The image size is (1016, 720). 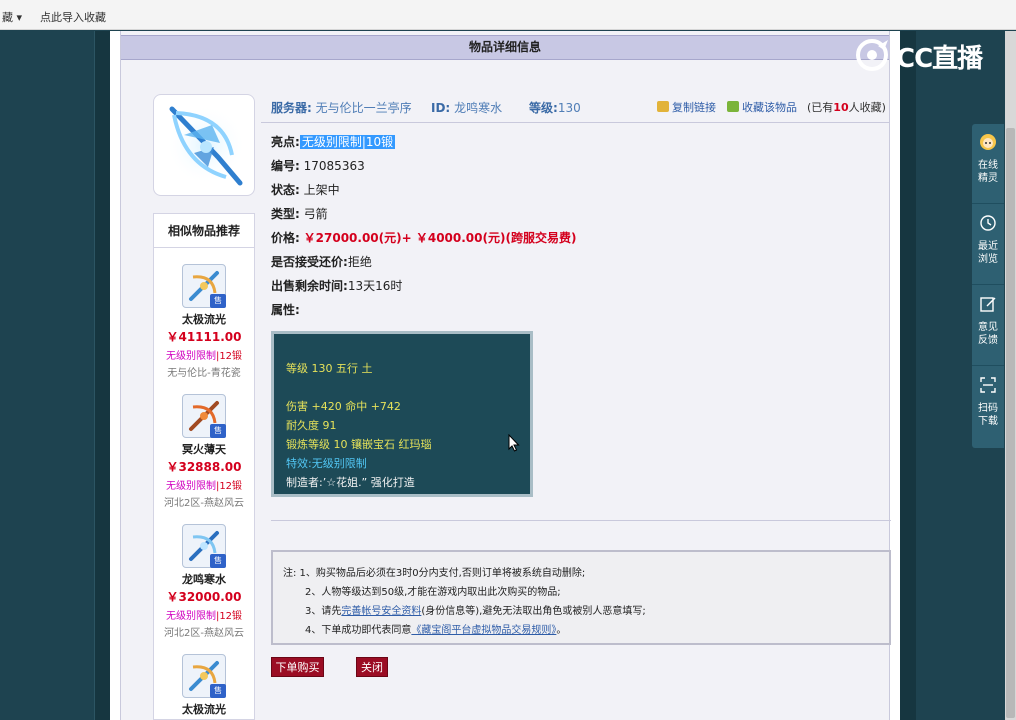 I want to click on online-assistant-button: 在线精灵, so click(x=988, y=164).